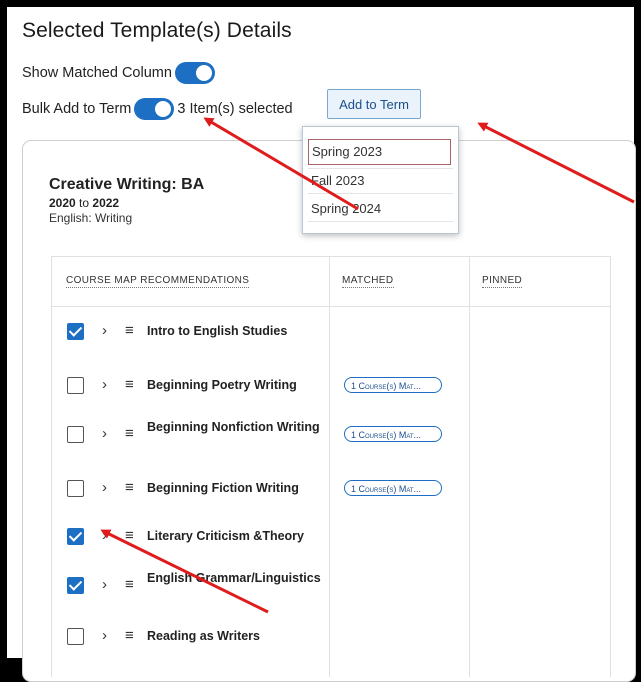 This screenshot has width=641, height=682. I want to click on term-option: Fall 2023, so click(337, 180).